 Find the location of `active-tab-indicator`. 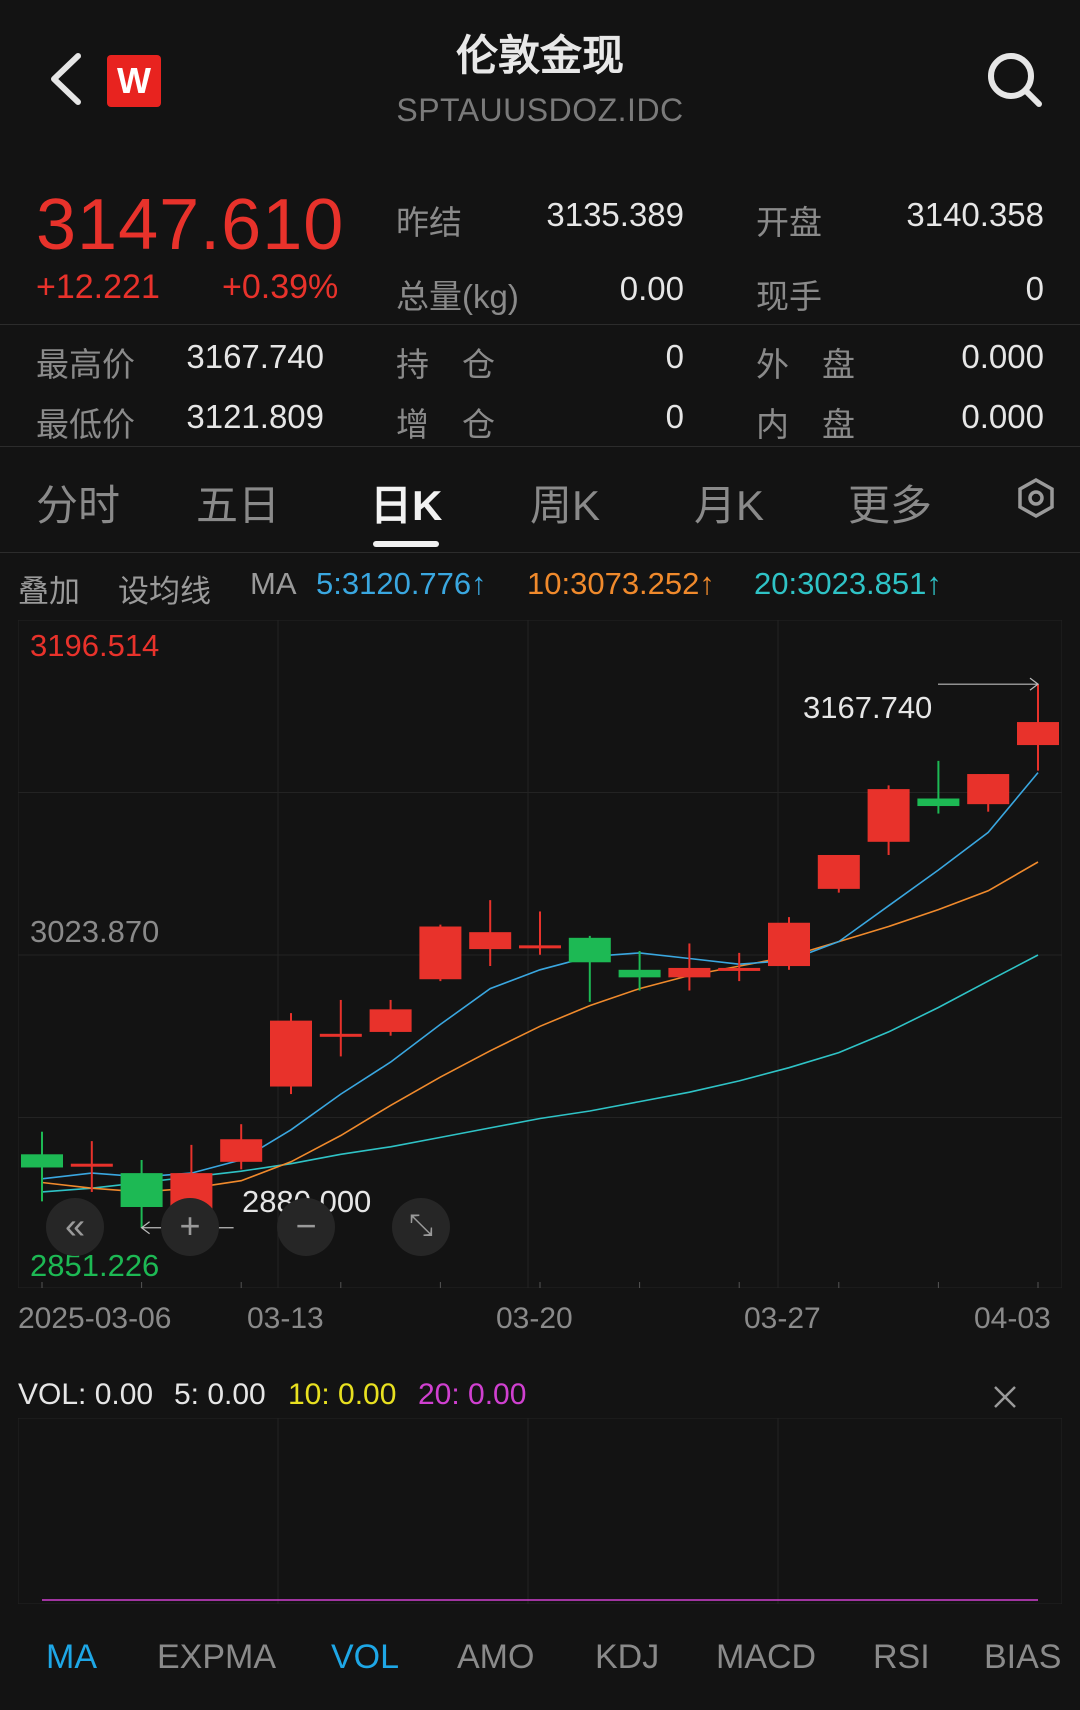

active-tab-indicator is located at coordinates (406, 544).